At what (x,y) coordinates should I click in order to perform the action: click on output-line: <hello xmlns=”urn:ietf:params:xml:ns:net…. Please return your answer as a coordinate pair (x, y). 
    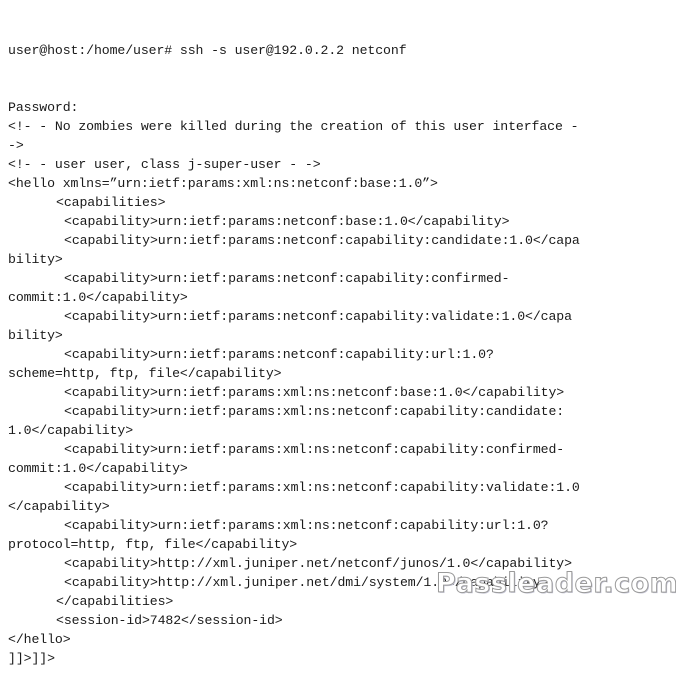
    Looking at the image, I should click on (223, 183).